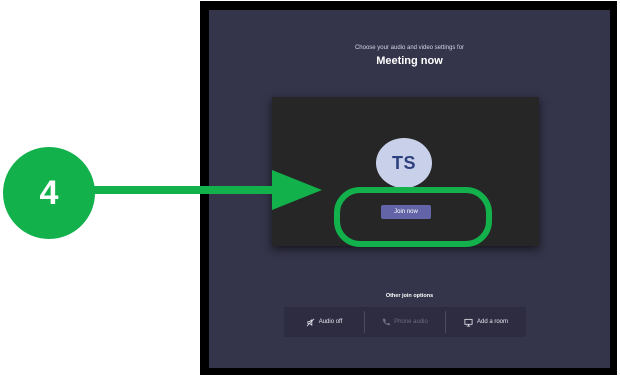 This screenshot has width=620, height=376. I want to click on phone-audio-label: Phone audio, so click(411, 322).